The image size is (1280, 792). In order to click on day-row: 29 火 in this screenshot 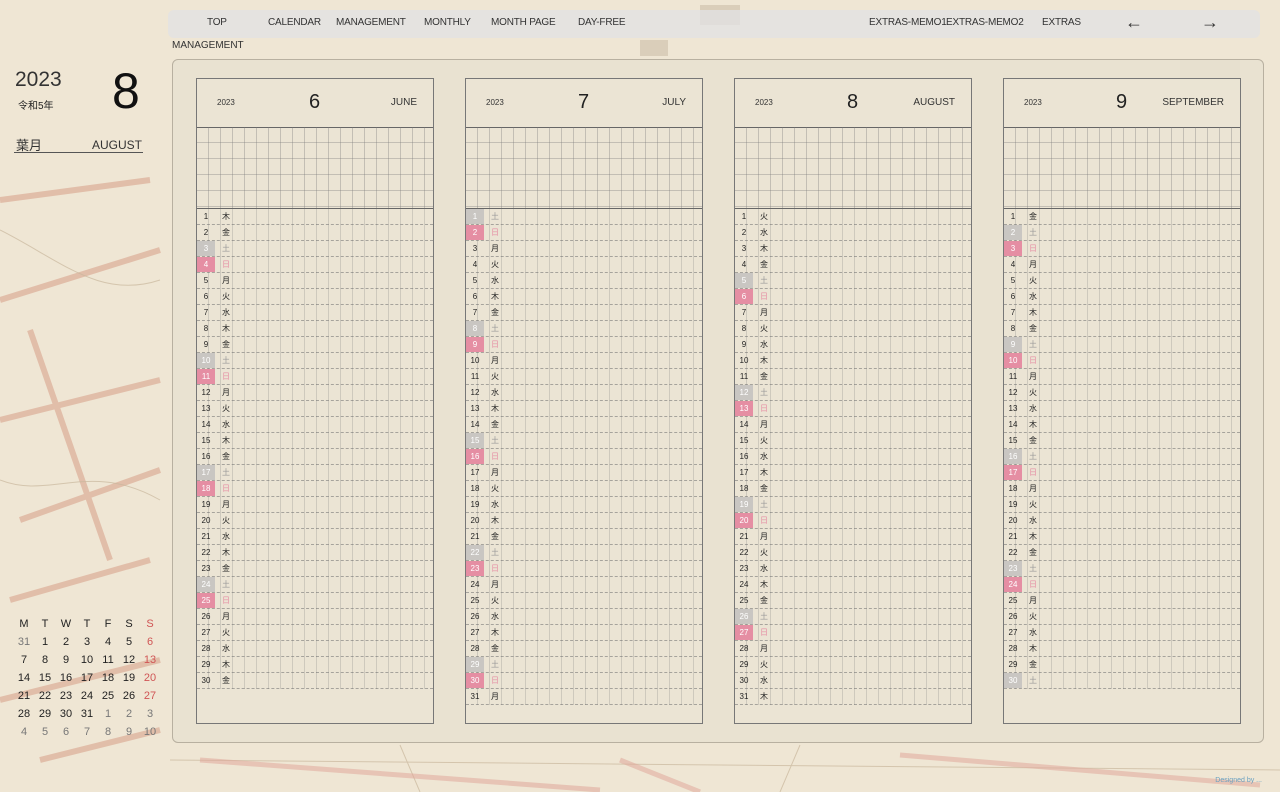, I will do `click(853, 665)`.